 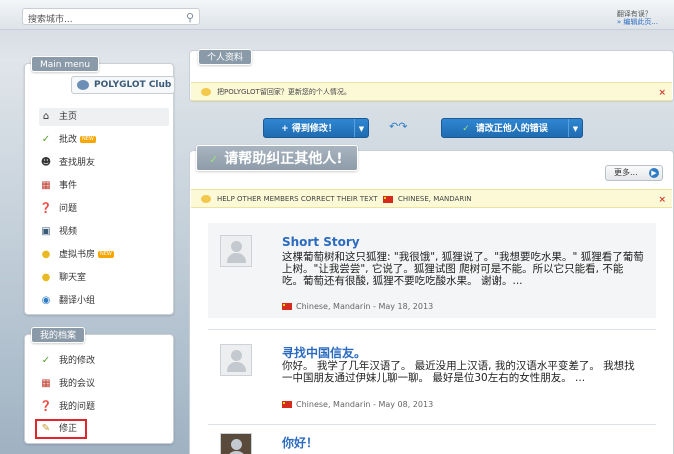 What do you see at coordinates (431, 75) in the screenshot?
I see `profile-card: 个人资料 把POLYGLOT留回家？更新您的个人情况。 ×` at bounding box center [431, 75].